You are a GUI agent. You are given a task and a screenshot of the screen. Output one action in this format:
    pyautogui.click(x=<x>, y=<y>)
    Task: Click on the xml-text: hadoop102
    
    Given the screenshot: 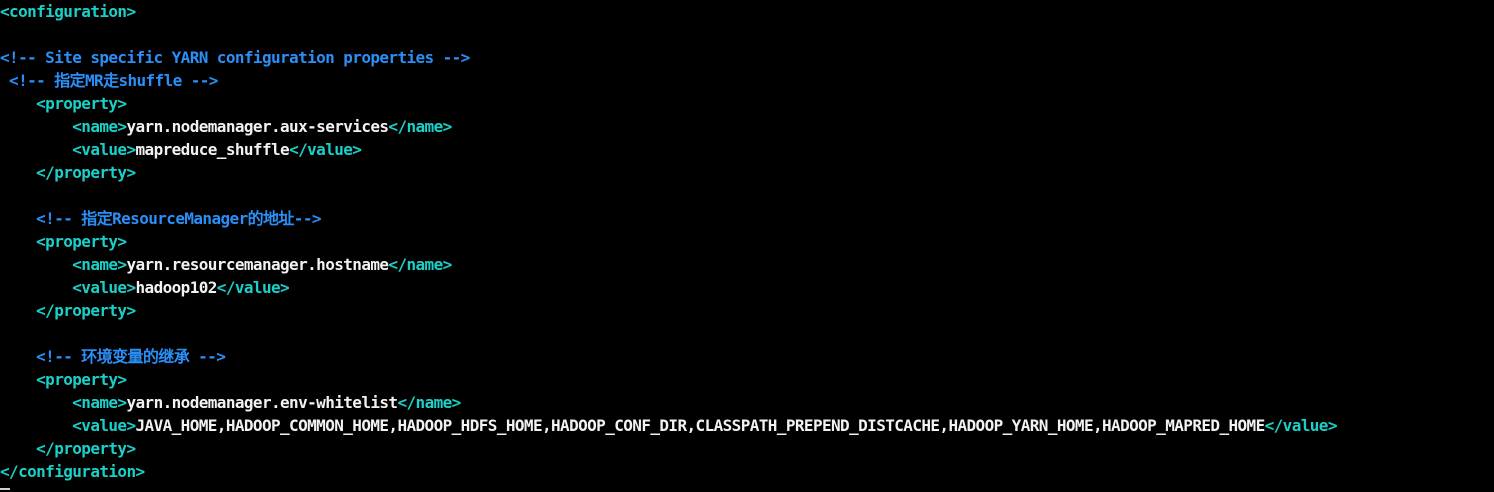 What is the action you would take?
    pyautogui.click(x=176, y=287)
    